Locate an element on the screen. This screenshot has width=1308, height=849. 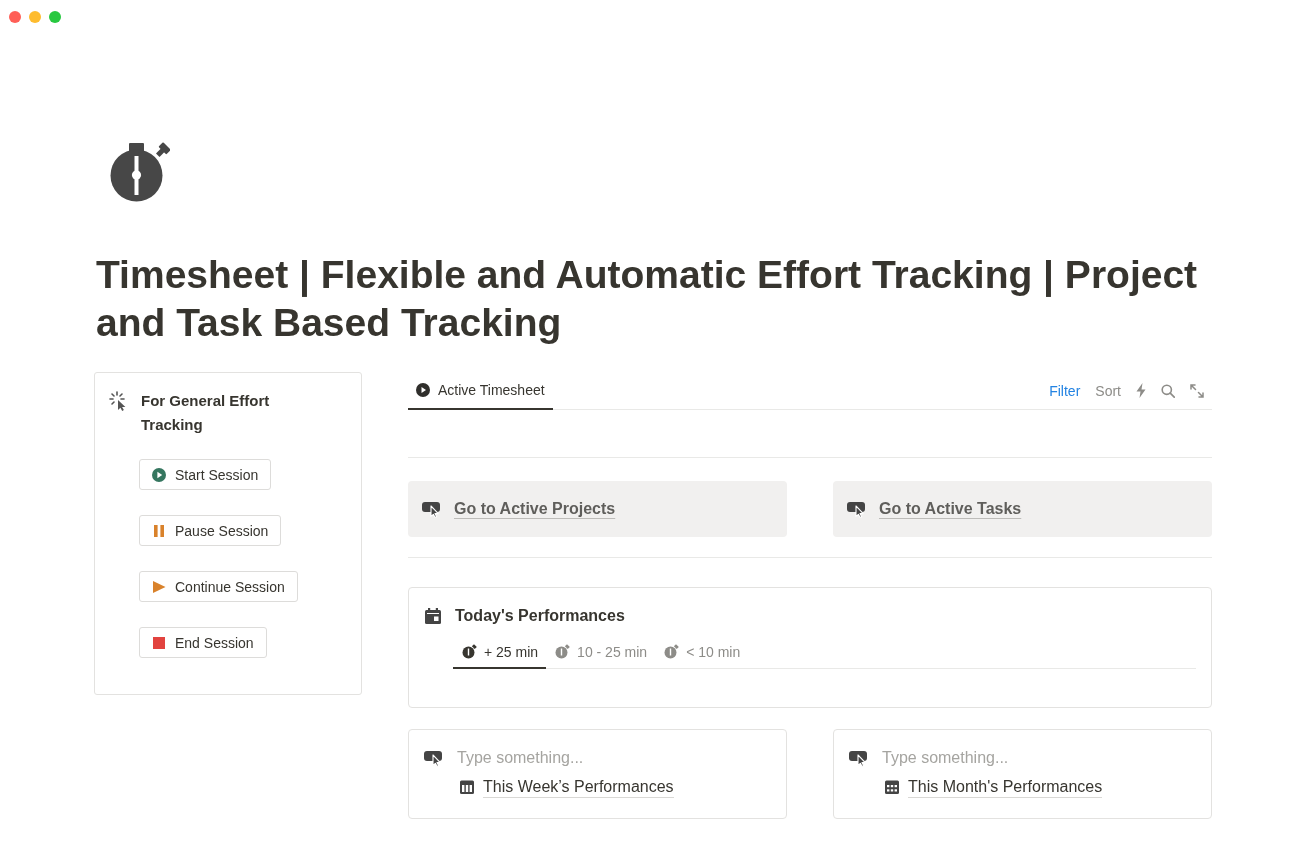
filter-button: Filter is located at coordinates (1065, 390).